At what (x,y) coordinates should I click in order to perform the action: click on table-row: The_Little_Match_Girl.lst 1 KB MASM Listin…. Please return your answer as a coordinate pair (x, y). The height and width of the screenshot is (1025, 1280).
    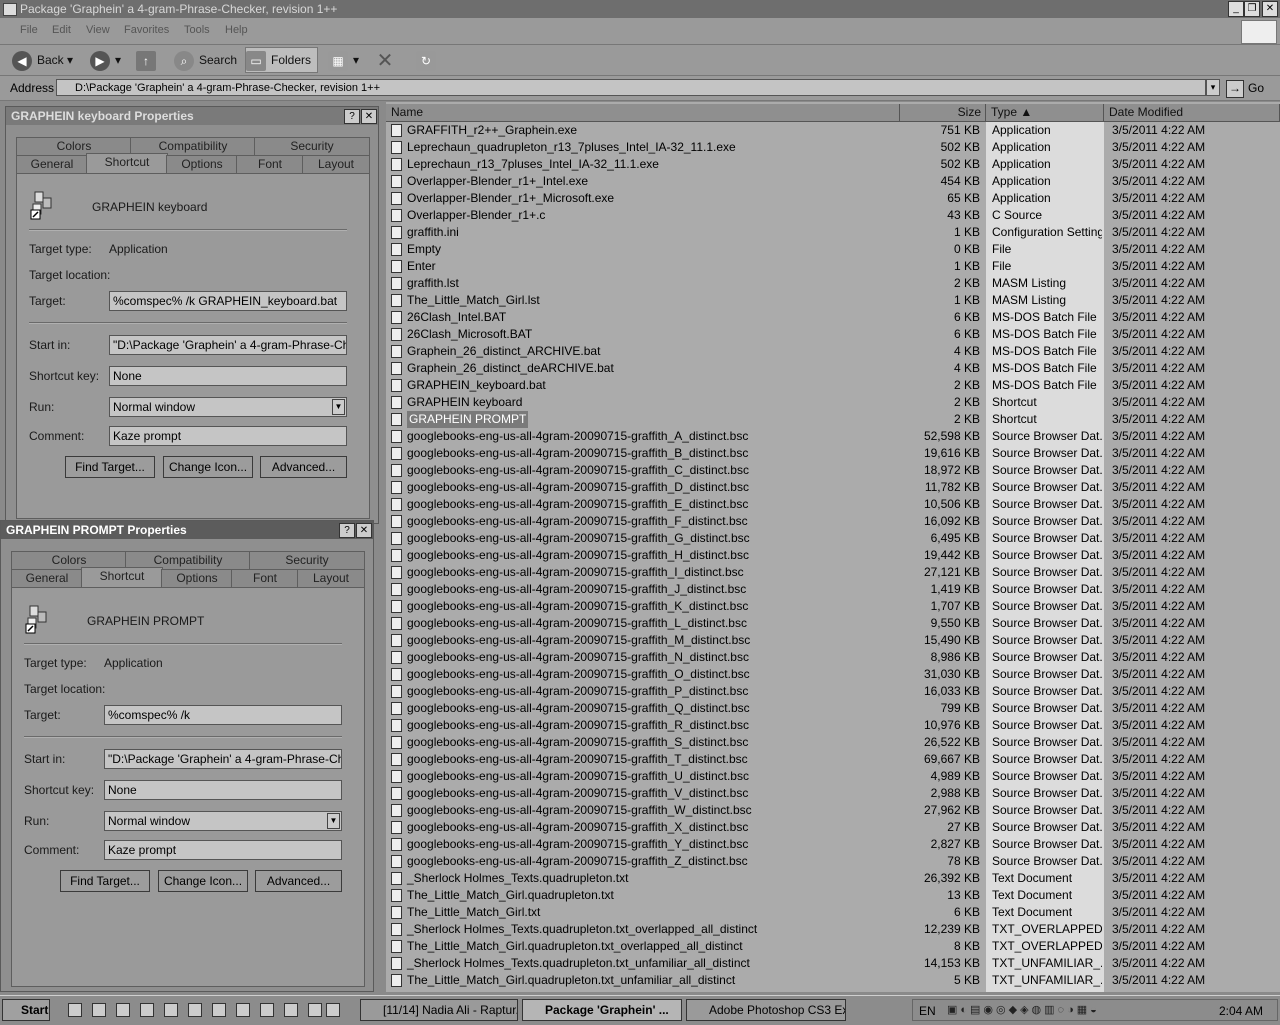
    Looking at the image, I should click on (833, 300).